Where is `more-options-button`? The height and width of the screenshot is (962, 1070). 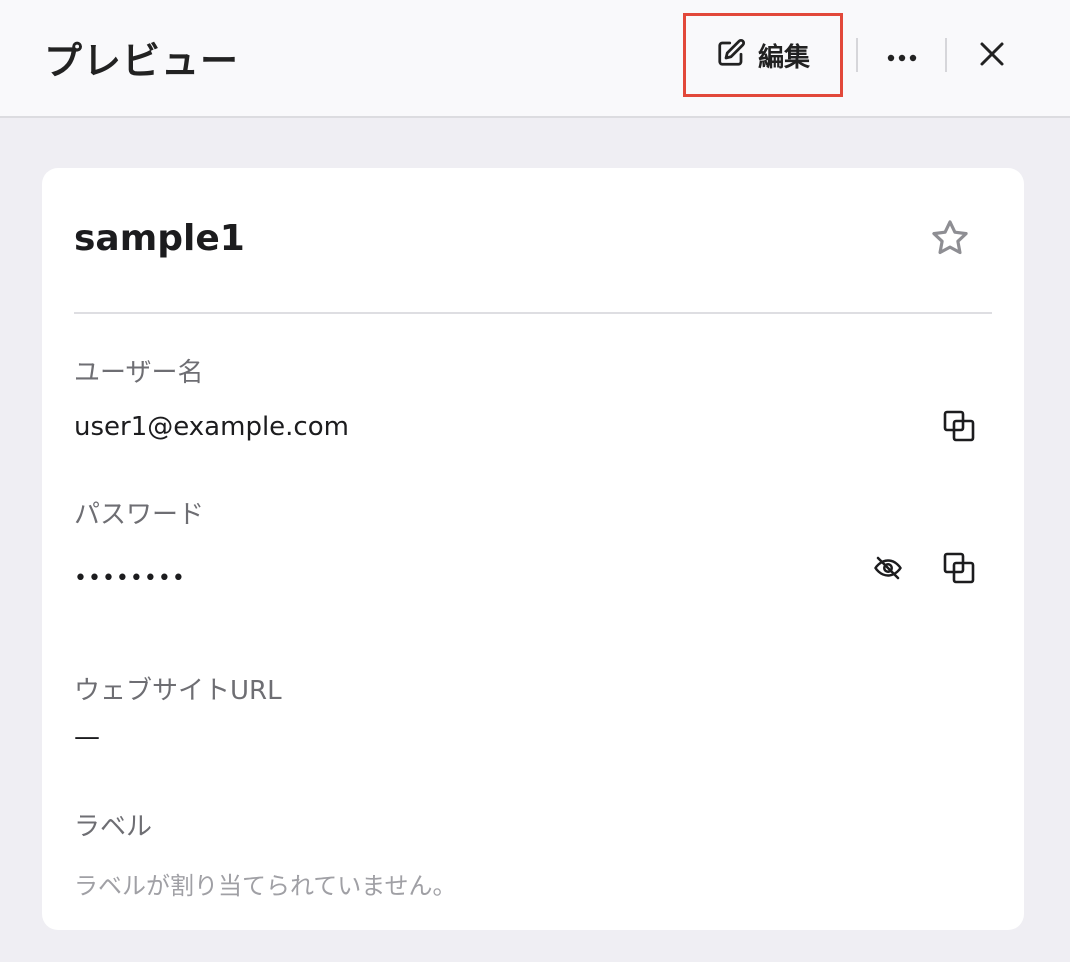
more-options-button is located at coordinates (902, 56).